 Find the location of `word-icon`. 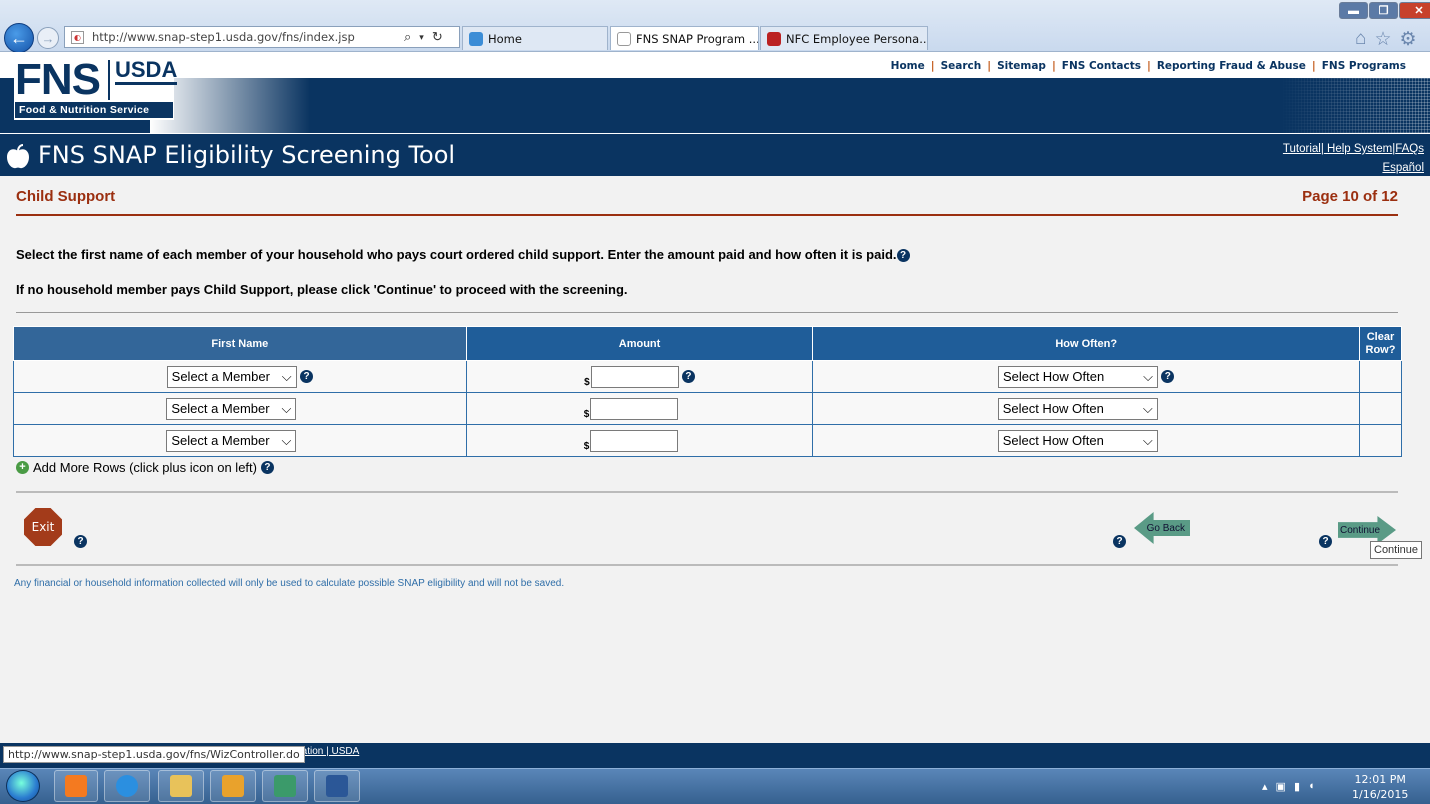

word-icon is located at coordinates (337, 786).